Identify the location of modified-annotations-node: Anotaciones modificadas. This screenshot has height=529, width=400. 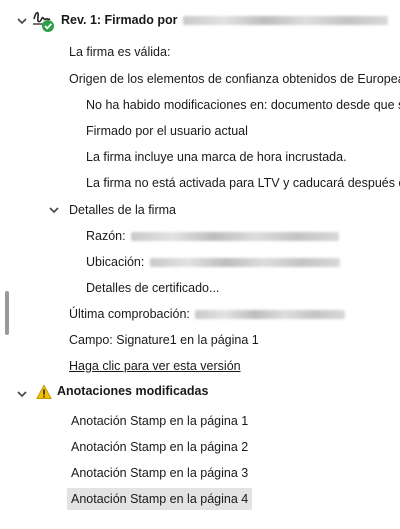
(132, 391).